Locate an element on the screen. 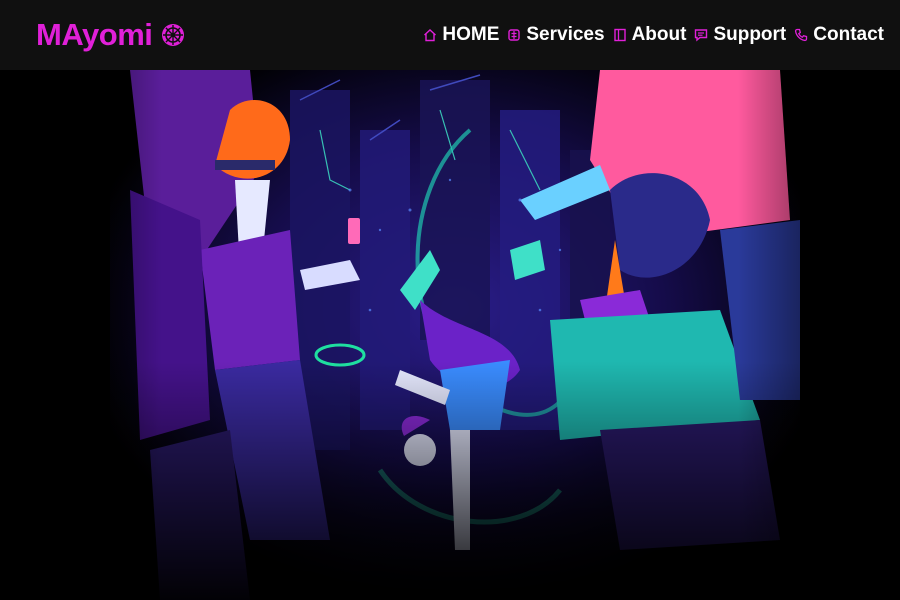 Image resolution: width=900 pixels, height=600 pixels. nav-label-contact: Contact is located at coordinates (848, 34).